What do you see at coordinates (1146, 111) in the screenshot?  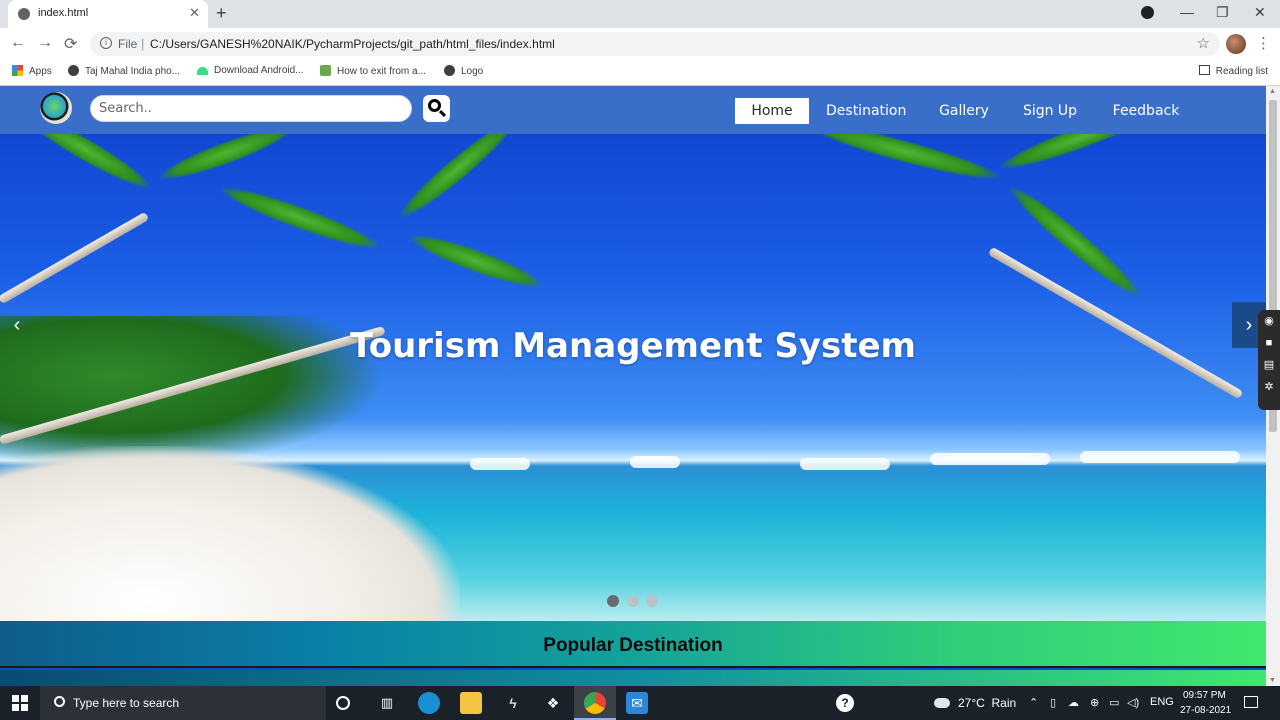 I see `nav-feedback: Feedback` at bounding box center [1146, 111].